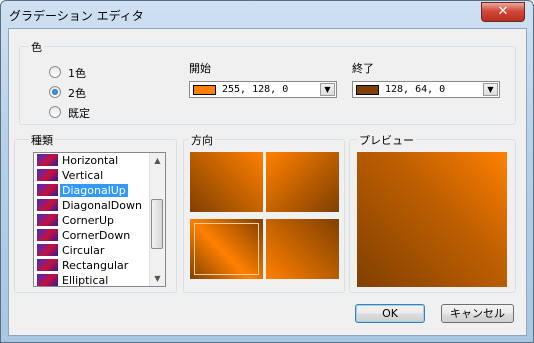 This screenshot has width=534, height=343. Describe the element at coordinates (93, 265) in the screenshot. I see `list-item: Rectangular` at that location.